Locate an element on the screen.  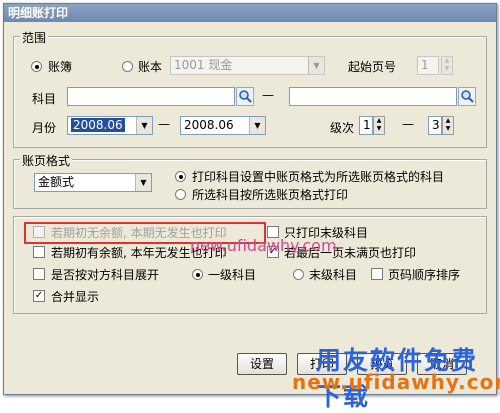
page-order-label: 页码顺序排序 is located at coordinates (424, 275).